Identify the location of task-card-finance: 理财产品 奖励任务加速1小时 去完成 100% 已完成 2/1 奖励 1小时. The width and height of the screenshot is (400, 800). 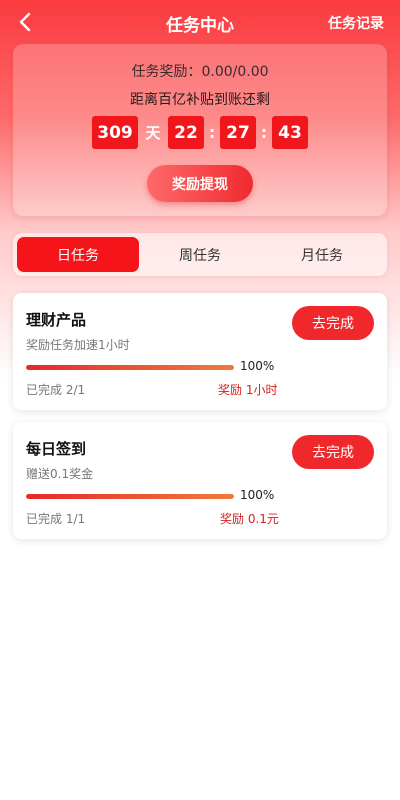
(200, 351).